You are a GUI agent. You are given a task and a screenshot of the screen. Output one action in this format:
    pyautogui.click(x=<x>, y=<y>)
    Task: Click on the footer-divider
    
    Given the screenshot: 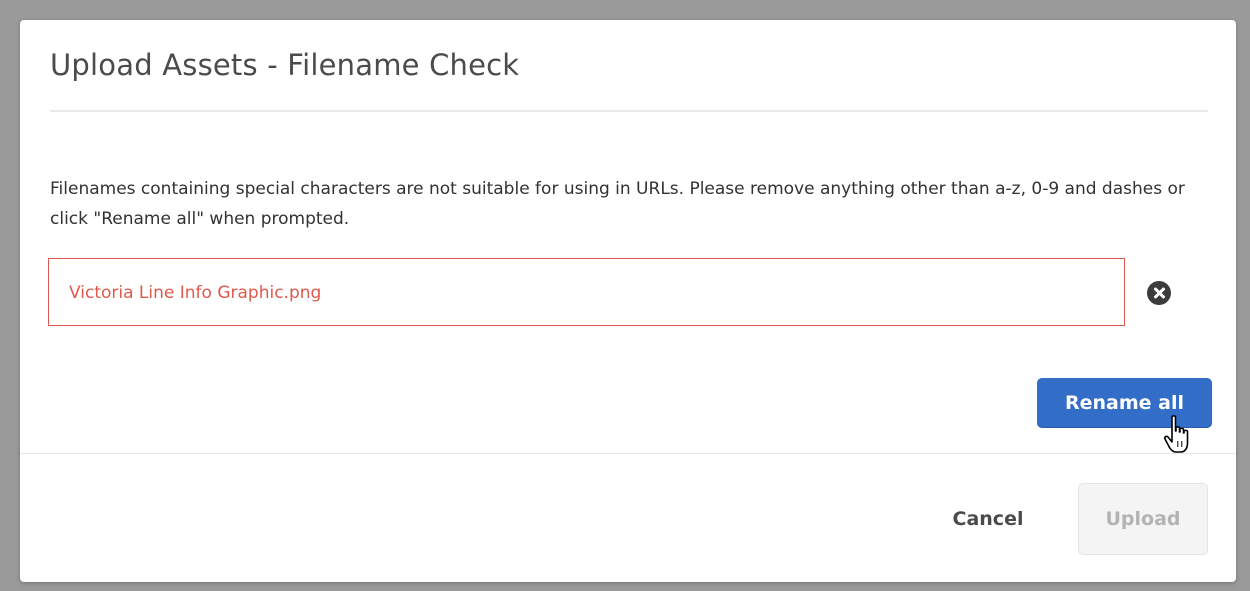 What is the action you would take?
    pyautogui.click(x=628, y=453)
    